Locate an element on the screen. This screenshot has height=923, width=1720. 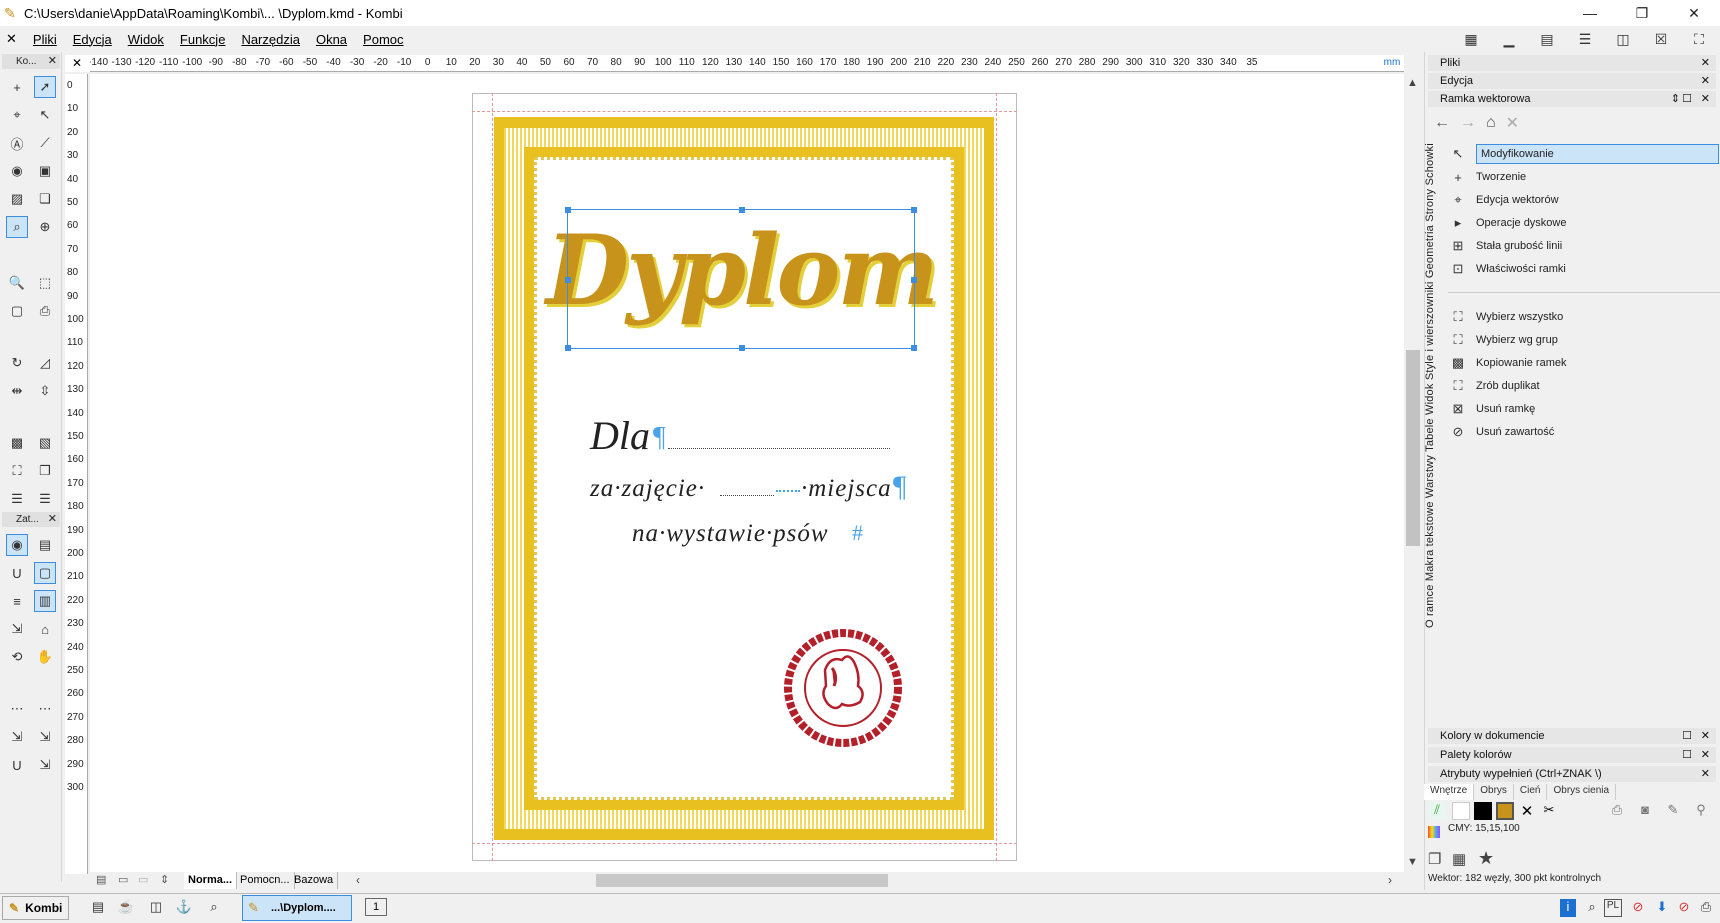
view-frame-icon: ▢ is located at coordinates (45, 573).